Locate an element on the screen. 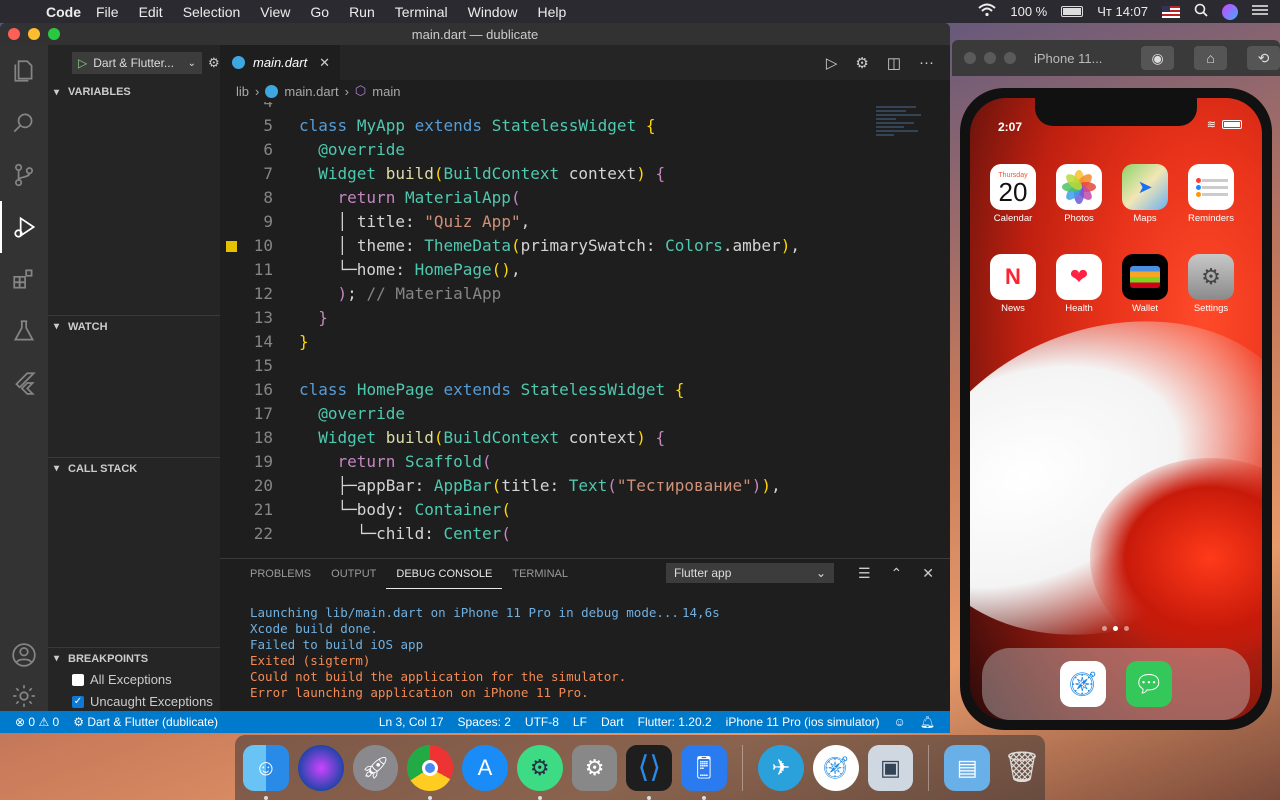 The width and height of the screenshot is (1280, 800). sim-zoom-button is located at coordinates (1010, 58).